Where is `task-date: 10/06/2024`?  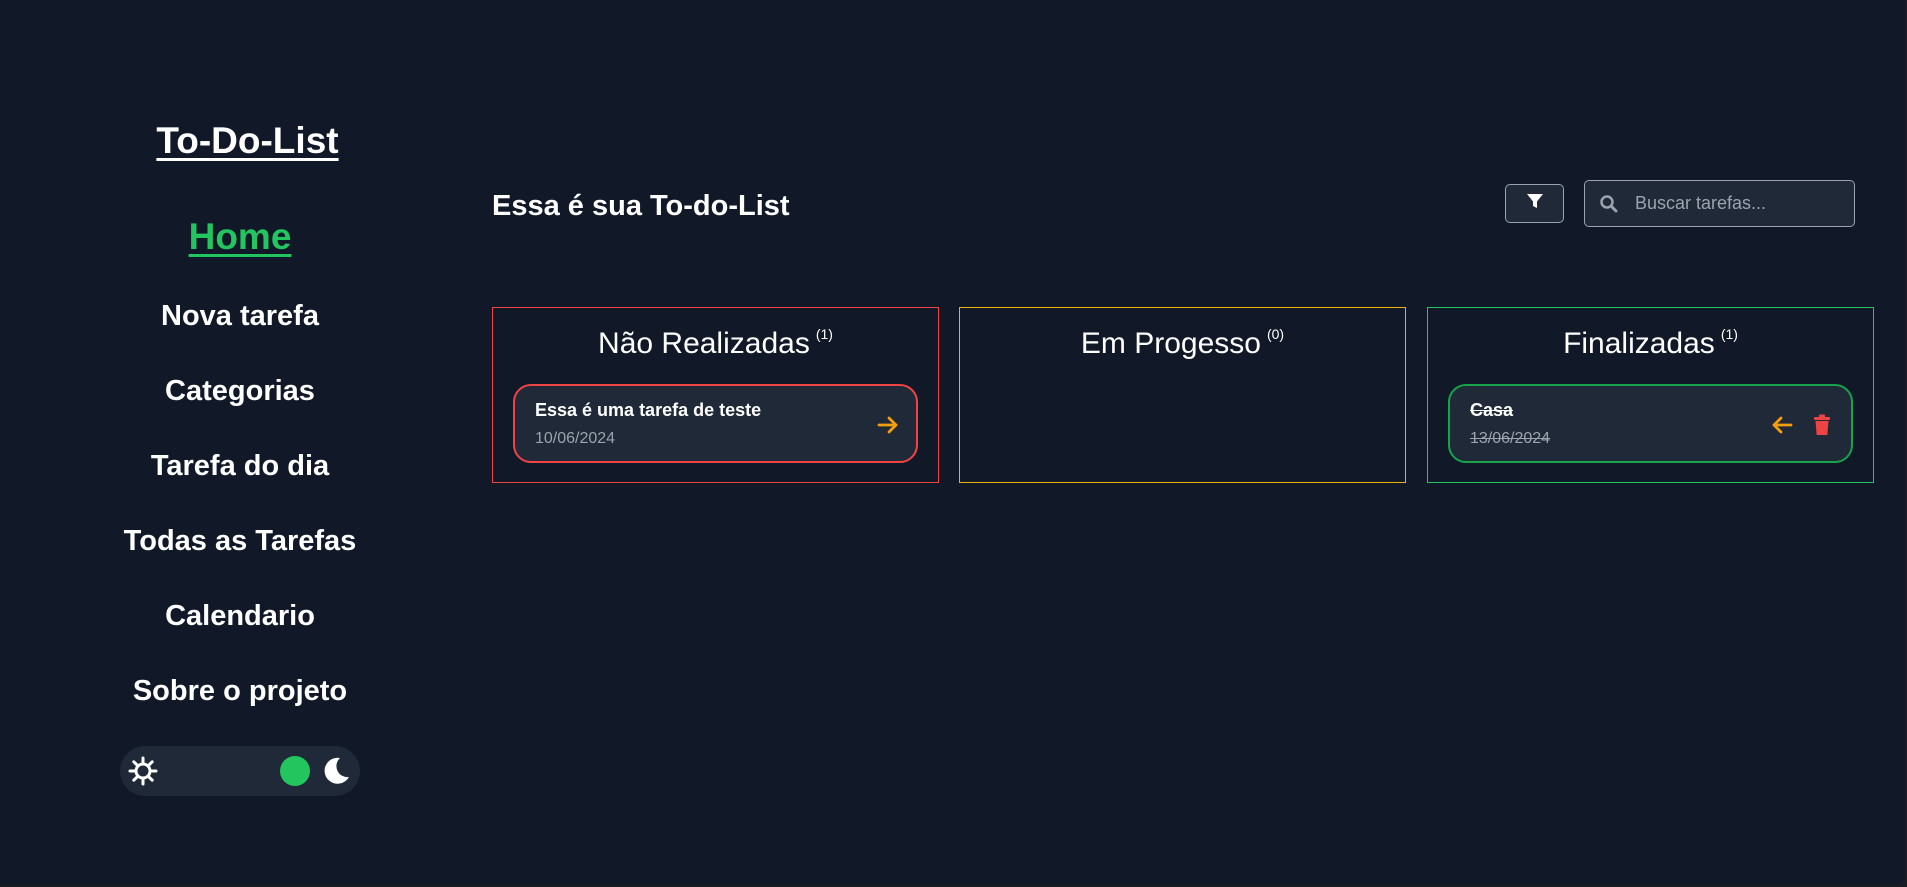 task-date: 10/06/2024 is located at coordinates (575, 438).